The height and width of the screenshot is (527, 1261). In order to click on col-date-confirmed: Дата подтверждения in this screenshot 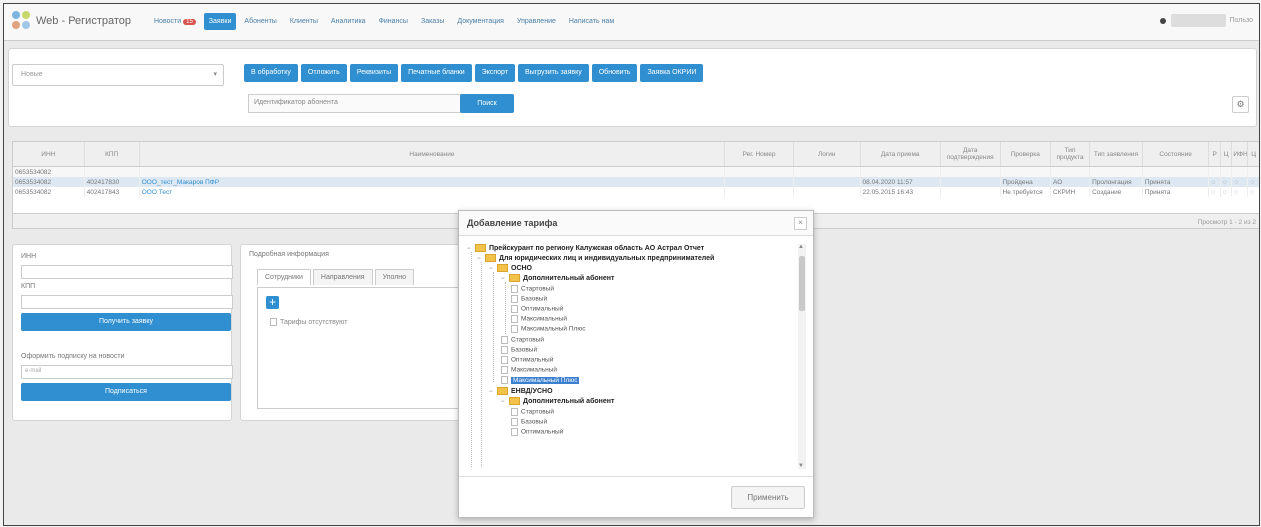, I will do `click(970, 154)`.